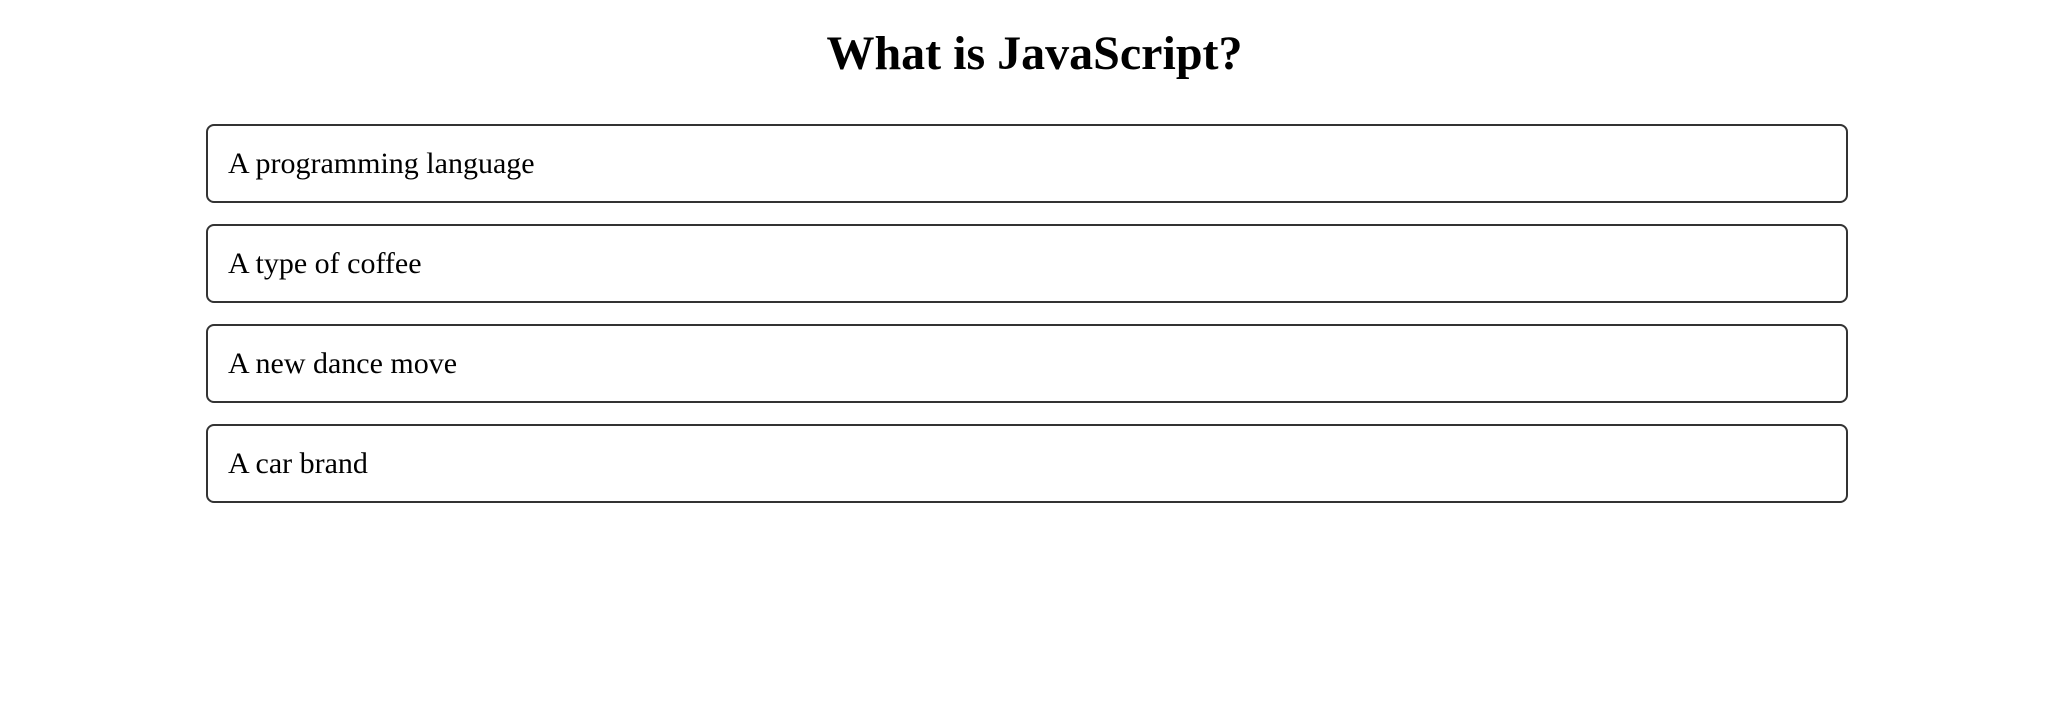  I want to click on answer-option-coffee: A type of coffee, so click(1027, 263).